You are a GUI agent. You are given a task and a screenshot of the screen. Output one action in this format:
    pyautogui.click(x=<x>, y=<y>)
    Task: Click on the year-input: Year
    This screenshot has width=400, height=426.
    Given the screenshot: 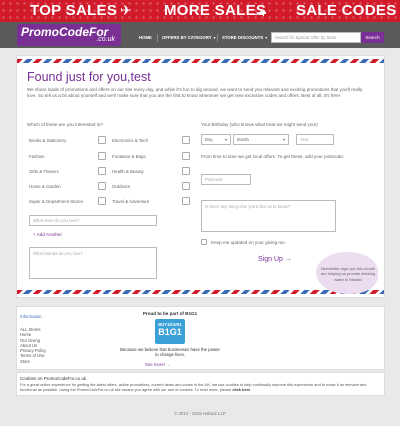 What is the action you would take?
    pyautogui.click(x=315, y=139)
    